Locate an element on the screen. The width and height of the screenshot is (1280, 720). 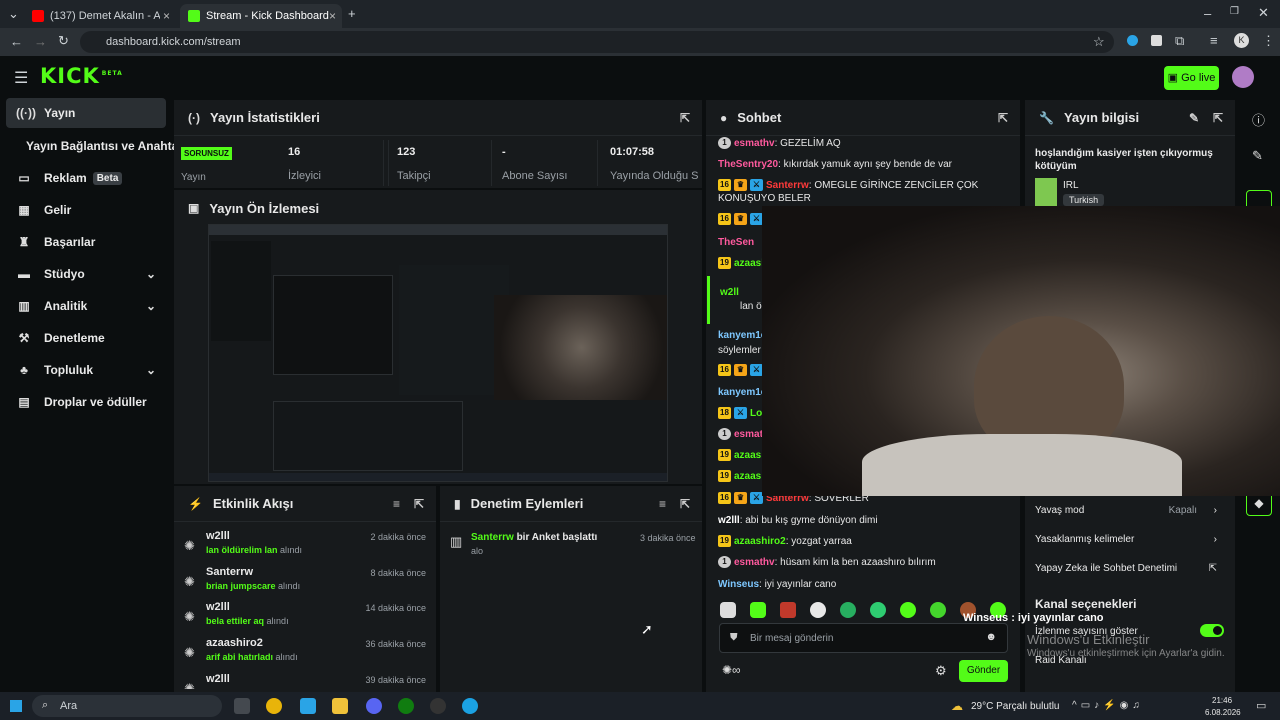
weather-text: 29°C Parçalı bulutlu is located at coordinates (1015, 706).